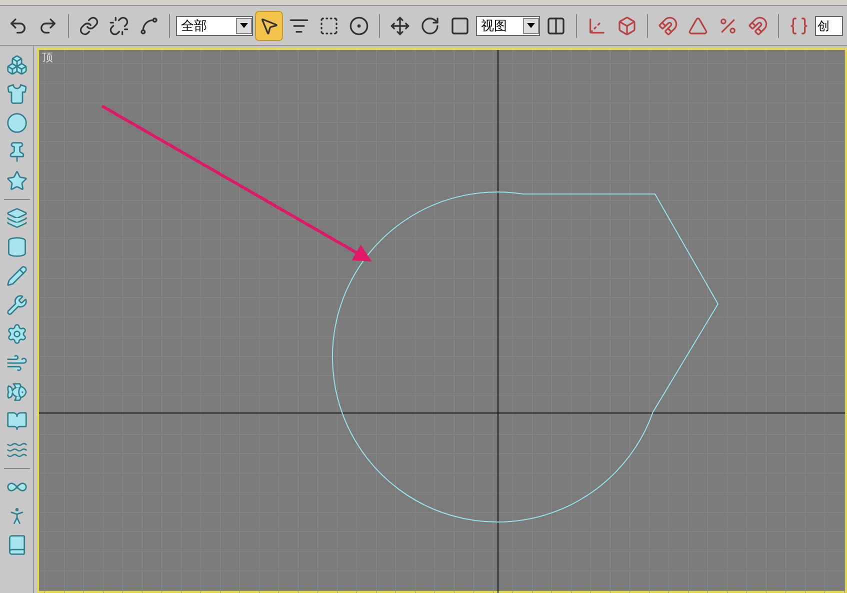 Image resolution: width=847 pixels, height=593 pixels. What do you see at coordinates (193, 25) in the screenshot?
I see `dropdown-value: 全部` at bounding box center [193, 25].